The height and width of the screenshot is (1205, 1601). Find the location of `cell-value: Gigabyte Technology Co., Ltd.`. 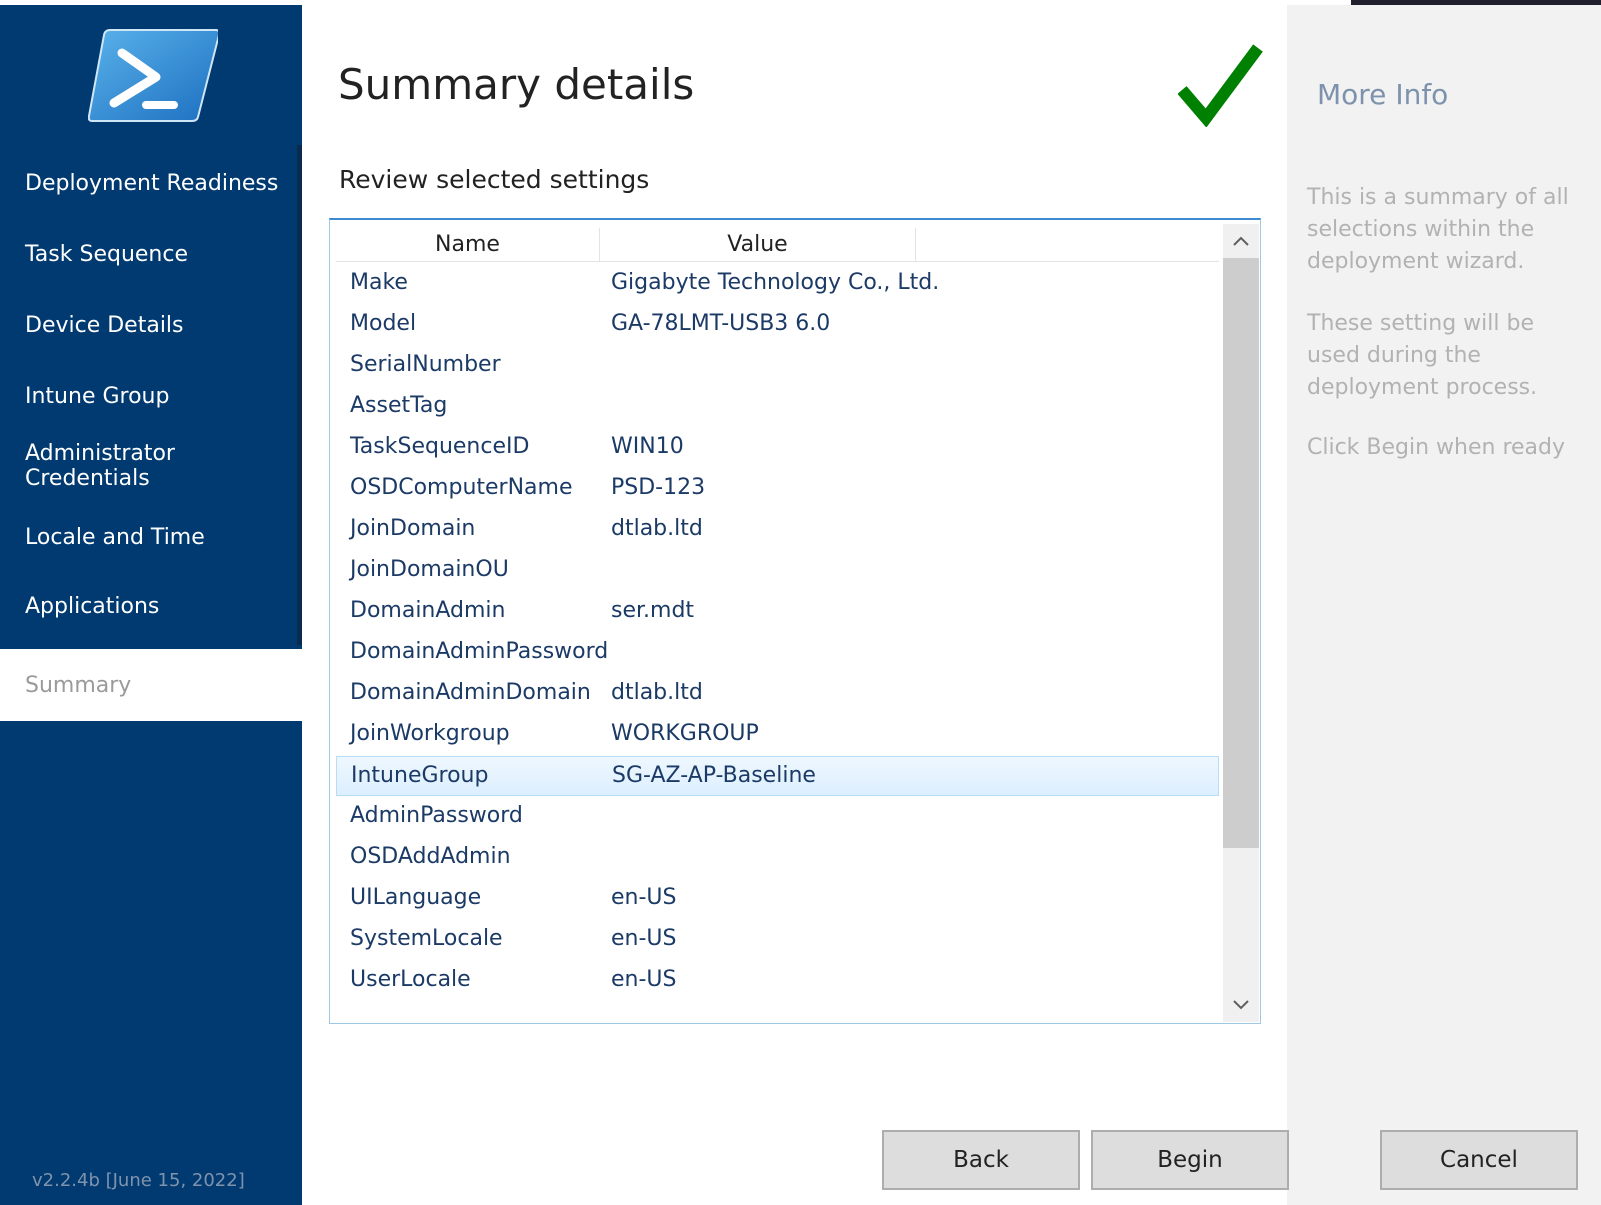

cell-value: Gigabyte Technology Co., Ltd. is located at coordinates (775, 282).